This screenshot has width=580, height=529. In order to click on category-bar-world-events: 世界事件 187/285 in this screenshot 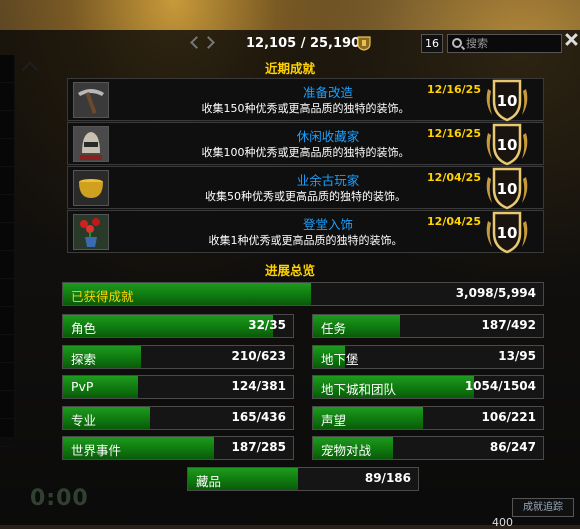, I will do `click(178, 448)`.